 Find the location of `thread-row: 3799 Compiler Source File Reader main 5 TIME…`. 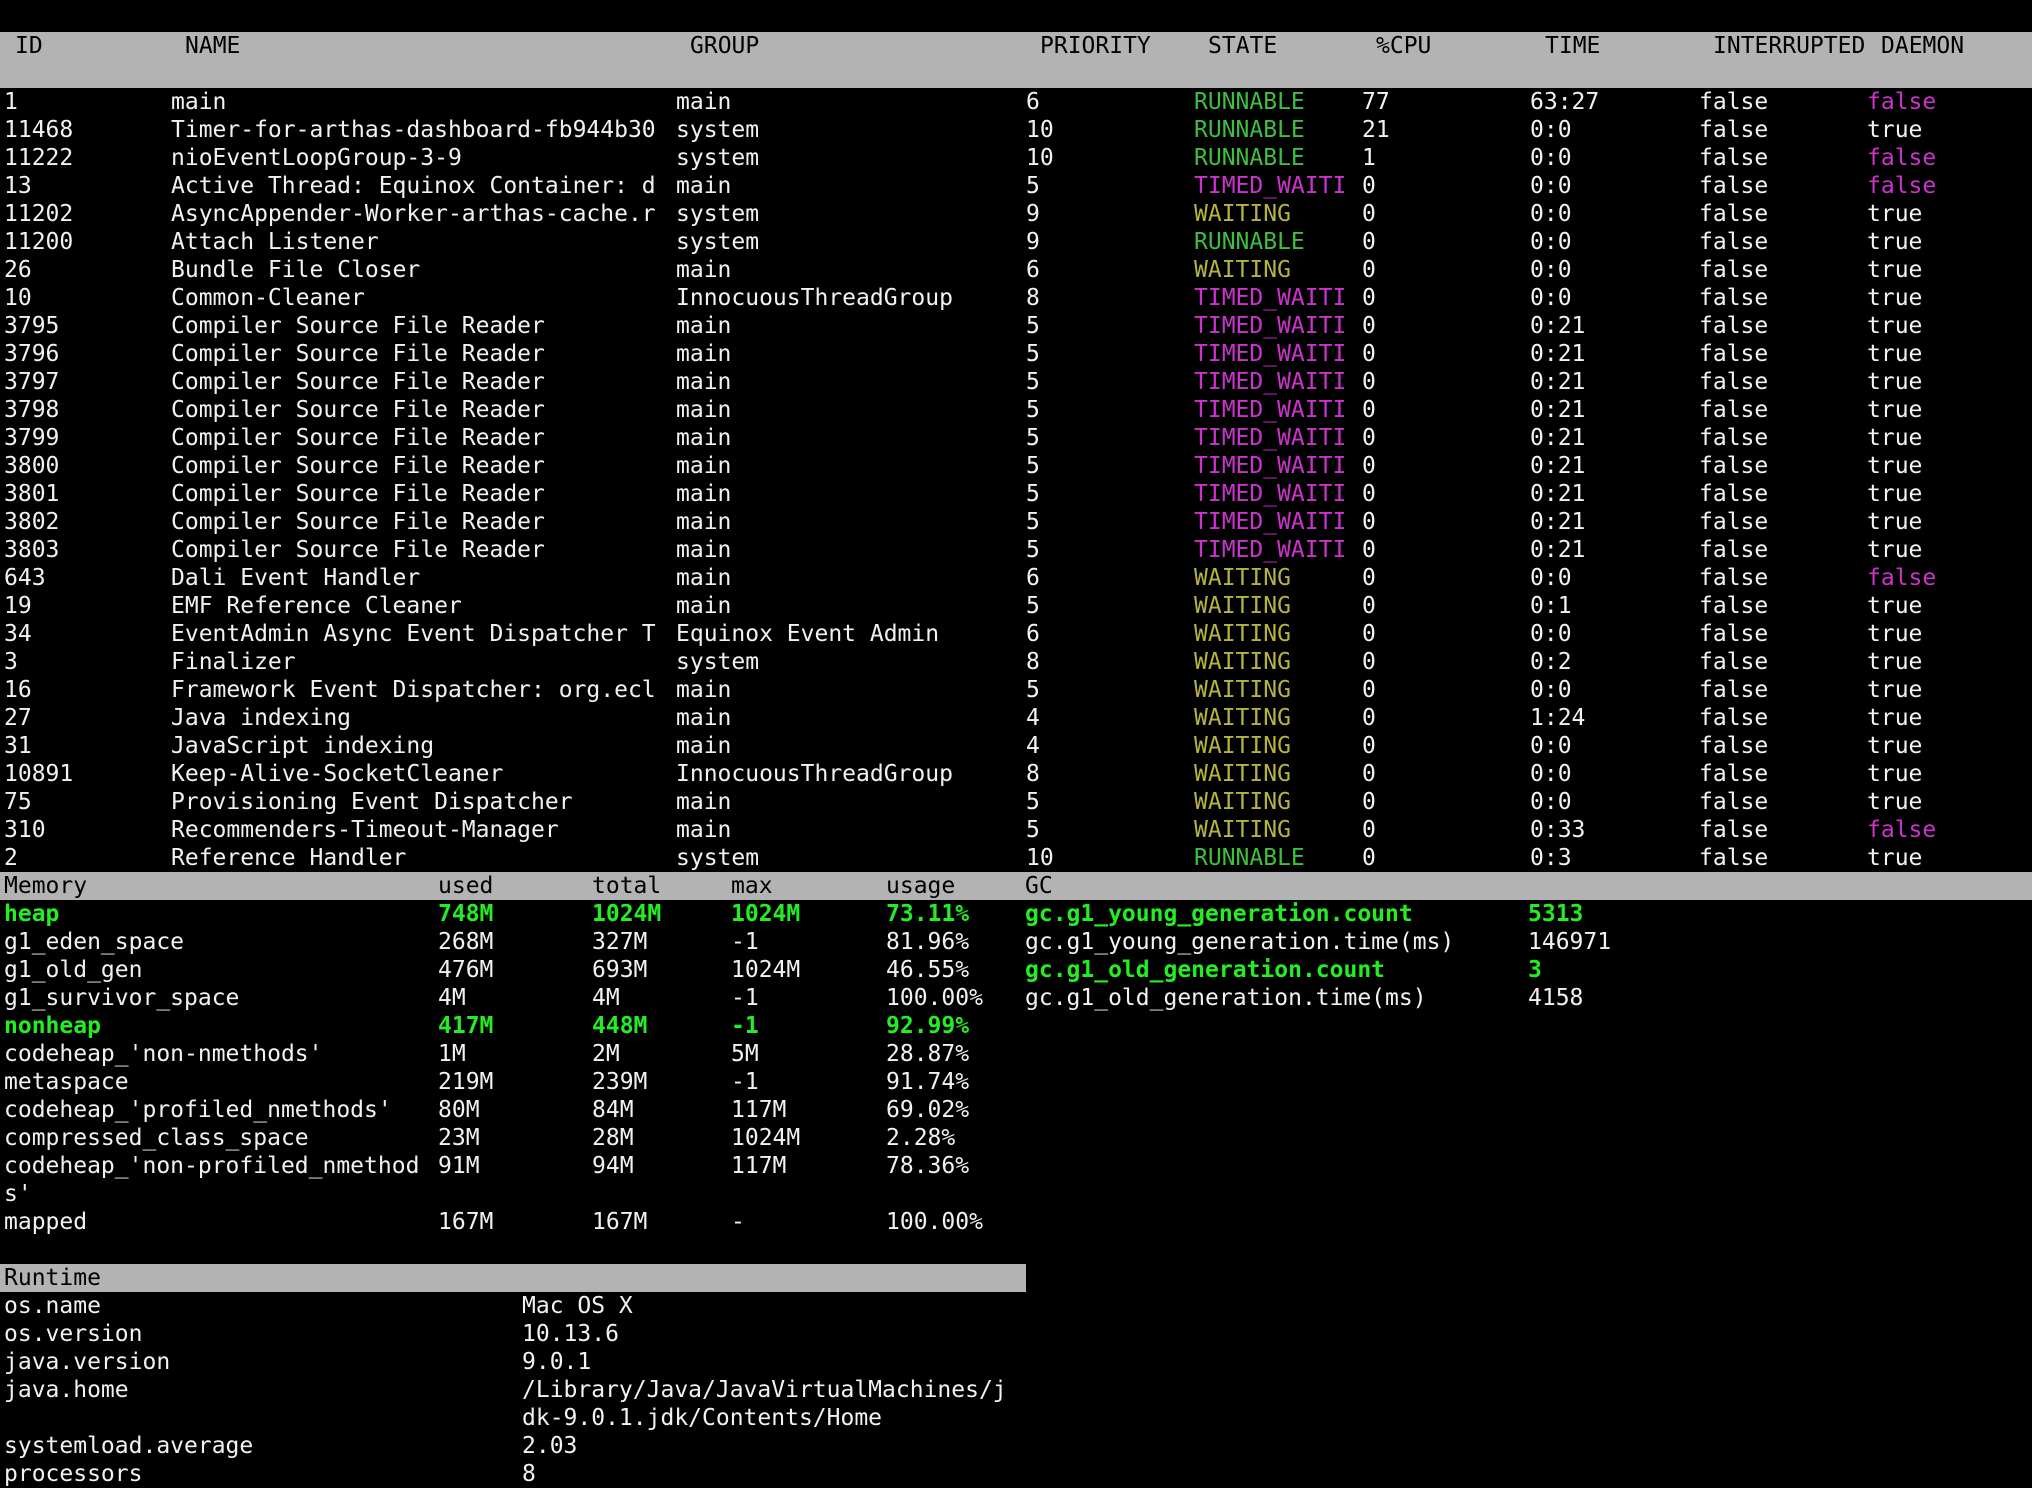

thread-row: 3799 Compiler Source File Reader main 5 TIME… is located at coordinates (1016, 438).